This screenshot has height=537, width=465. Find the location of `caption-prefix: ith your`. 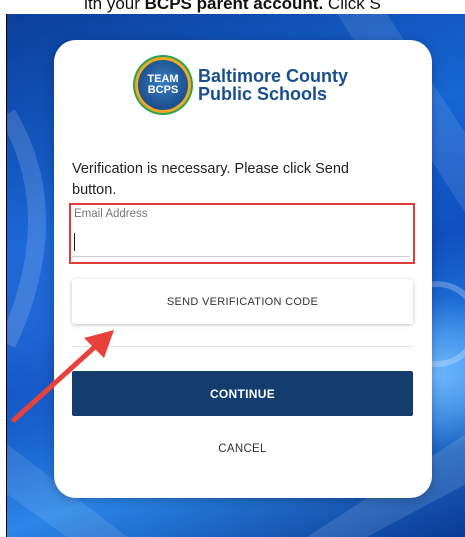

caption-prefix: ith your is located at coordinates (114, 6).